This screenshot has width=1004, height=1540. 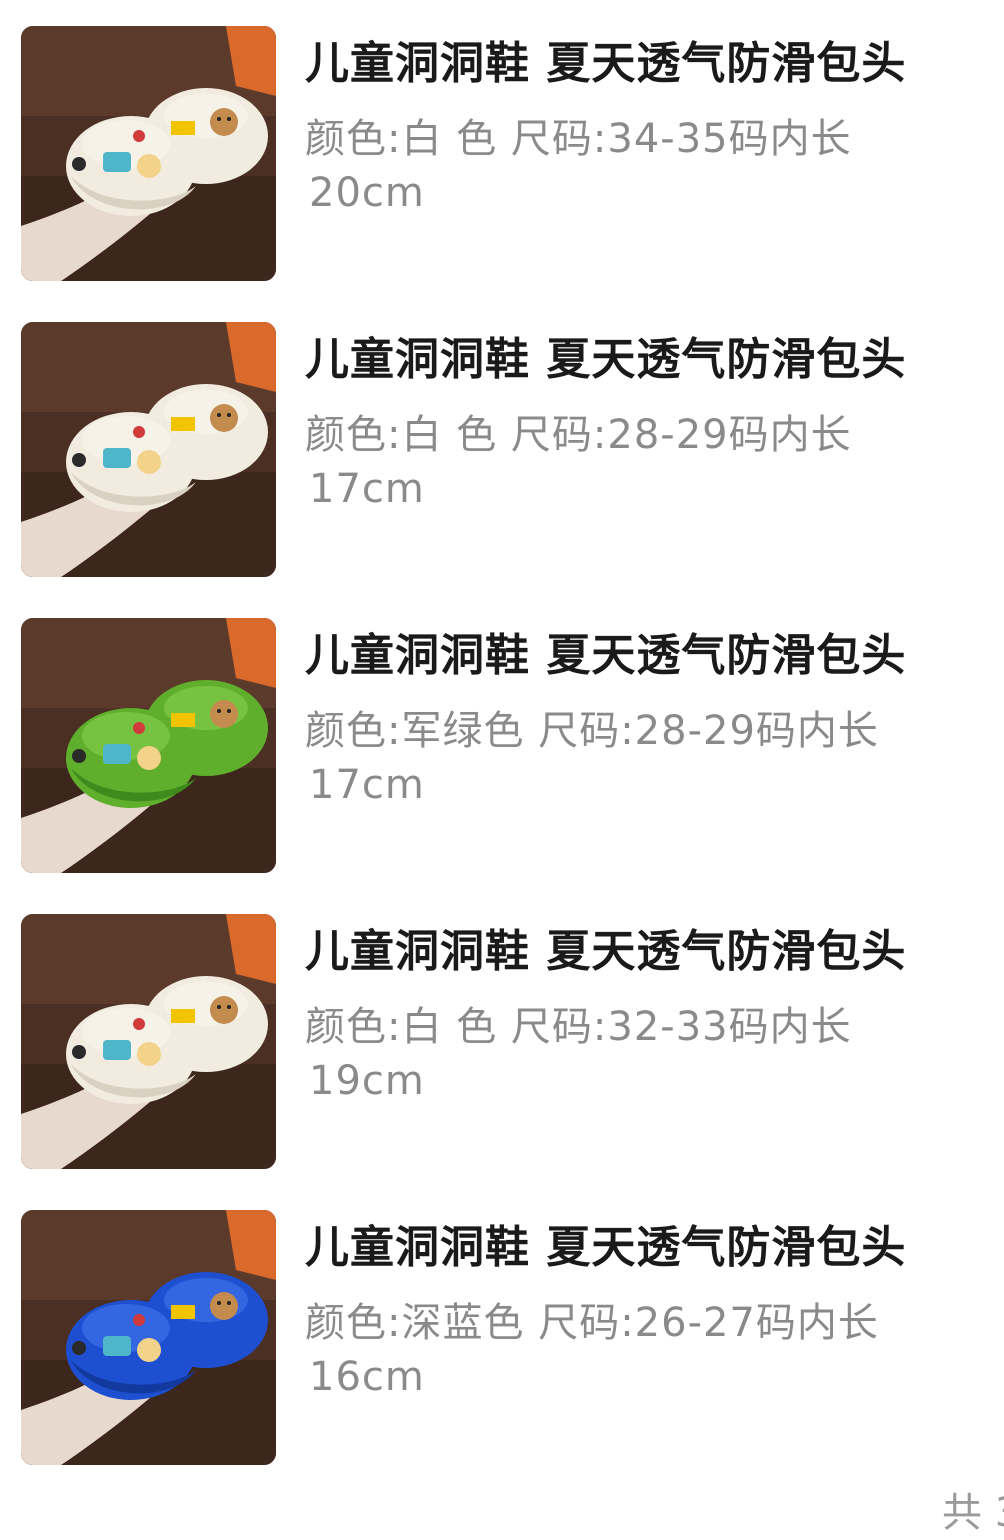 What do you see at coordinates (625, 1054) in the screenshot?
I see `product-spec: 颜色:白 色 尺码:32-33码内长 19cm` at bounding box center [625, 1054].